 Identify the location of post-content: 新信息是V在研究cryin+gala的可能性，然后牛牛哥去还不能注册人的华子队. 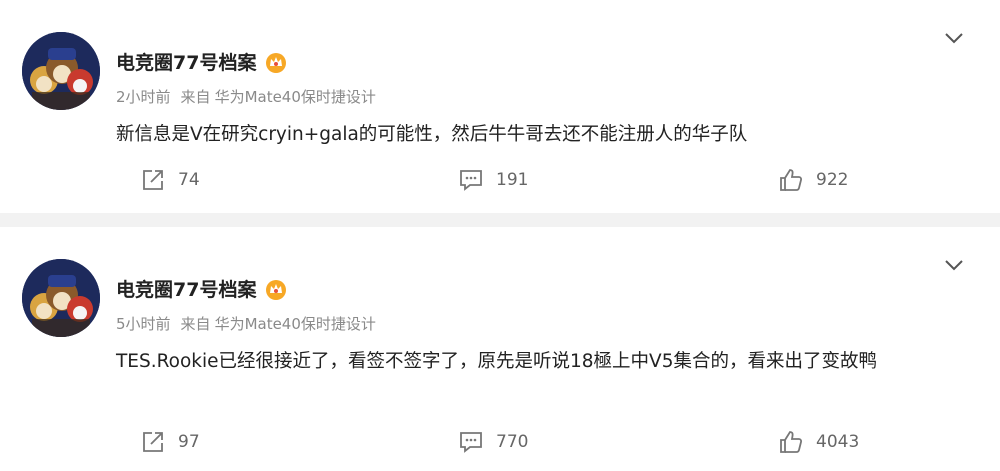
(432, 134).